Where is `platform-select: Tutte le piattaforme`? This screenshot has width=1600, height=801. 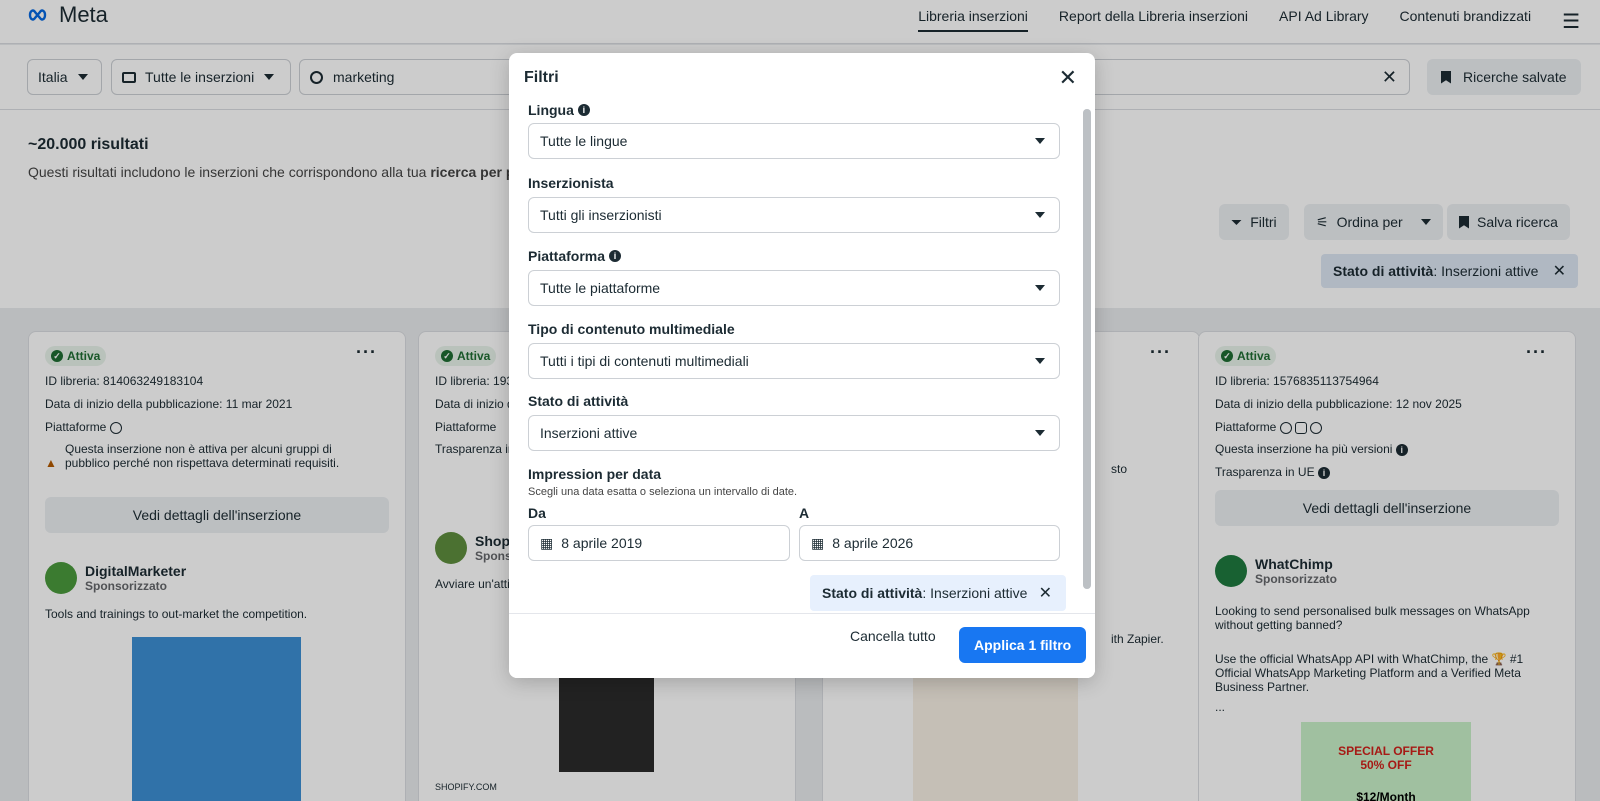 platform-select: Tutte le piattaforme is located at coordinates (794, 288).